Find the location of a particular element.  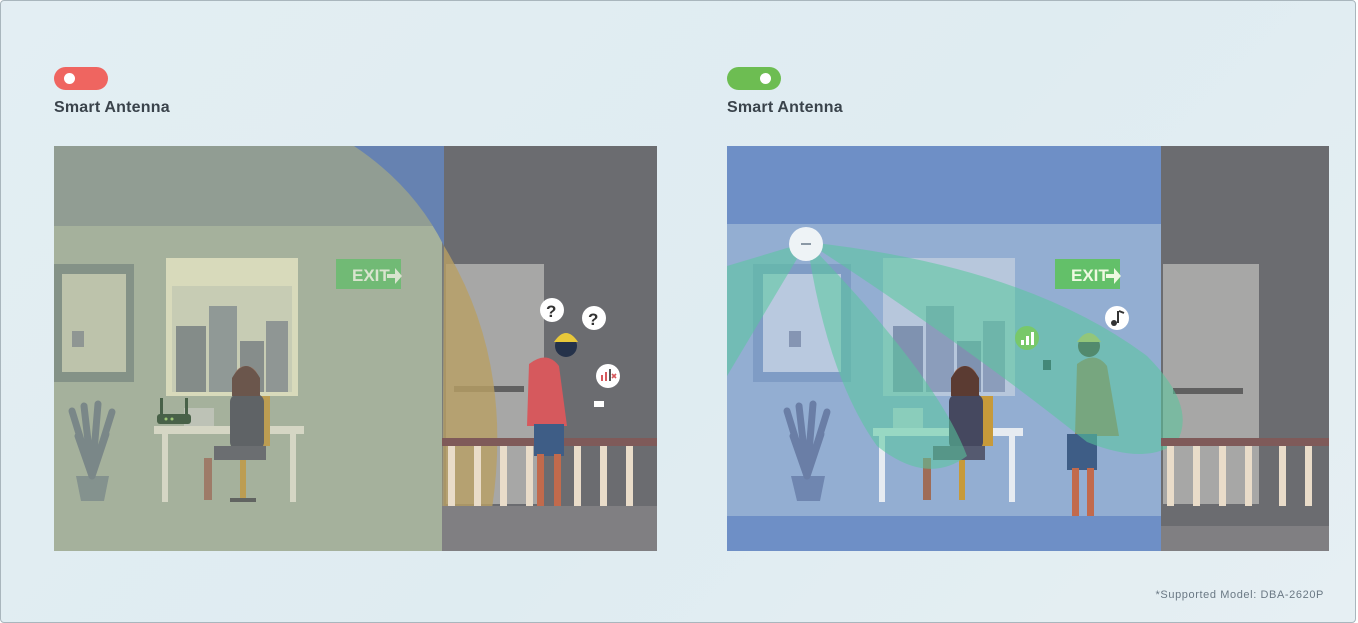

smart-antenna-toggle-on is located at coordinates (754, 78).